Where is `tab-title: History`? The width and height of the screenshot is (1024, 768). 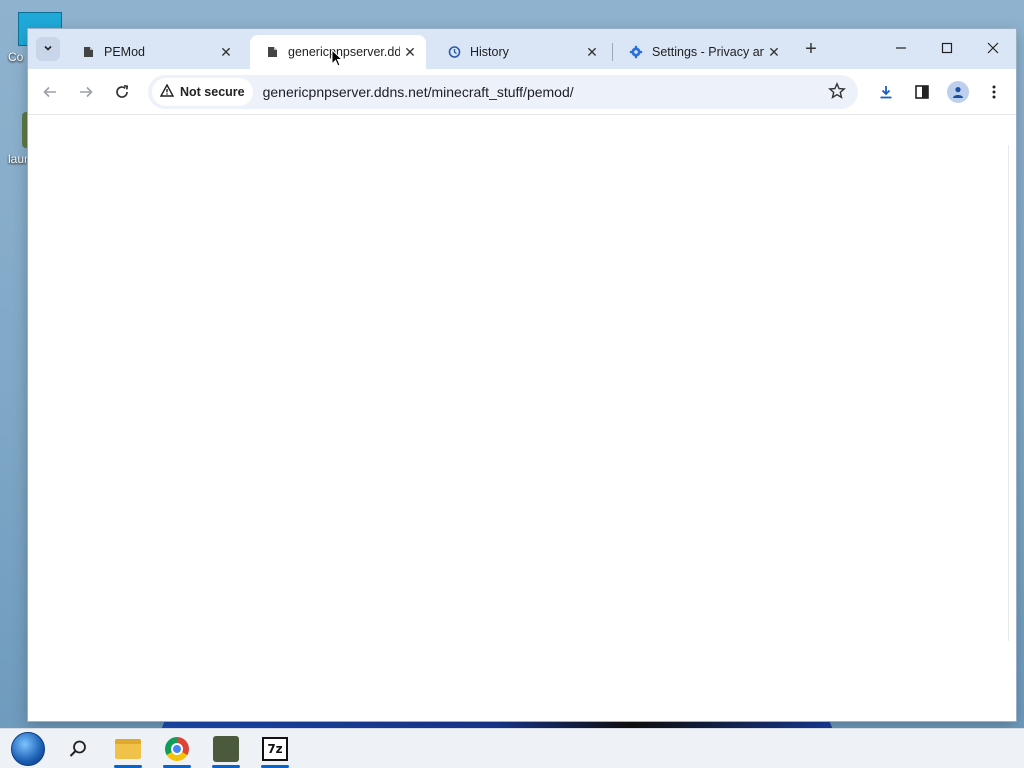 tab-title: History is located at coordinates (489, 52).